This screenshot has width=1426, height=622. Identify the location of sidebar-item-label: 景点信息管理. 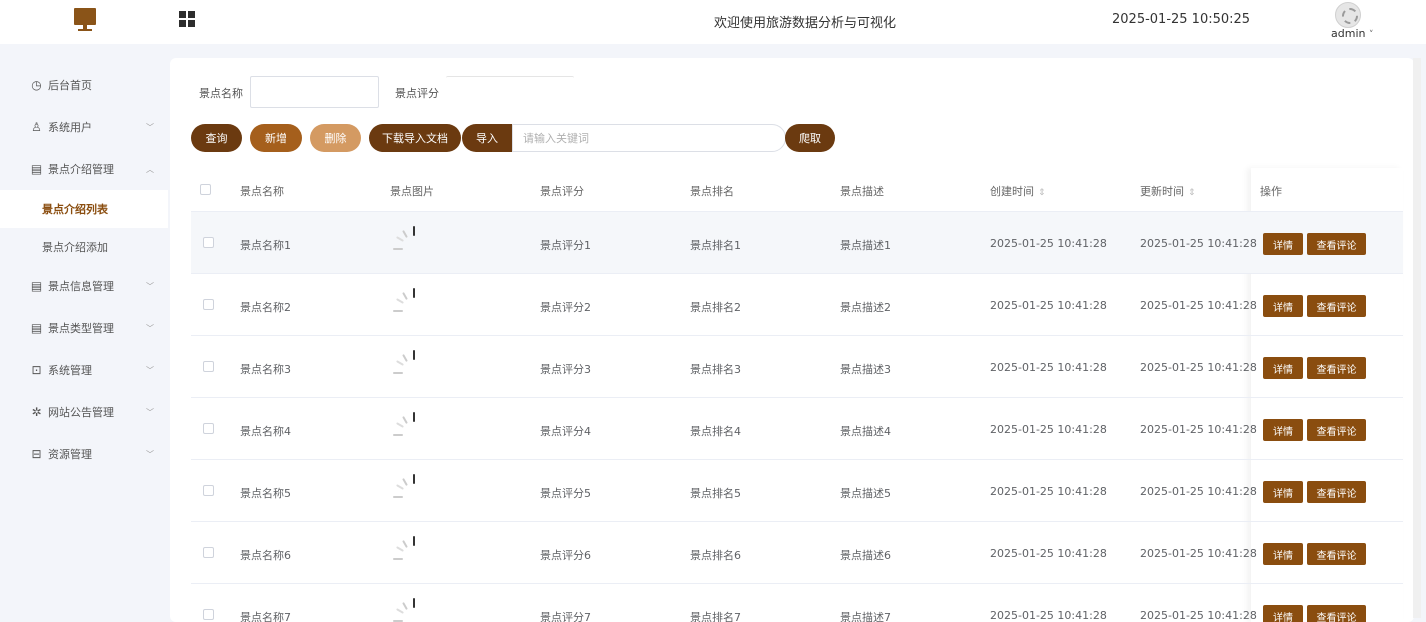
(81, 286).